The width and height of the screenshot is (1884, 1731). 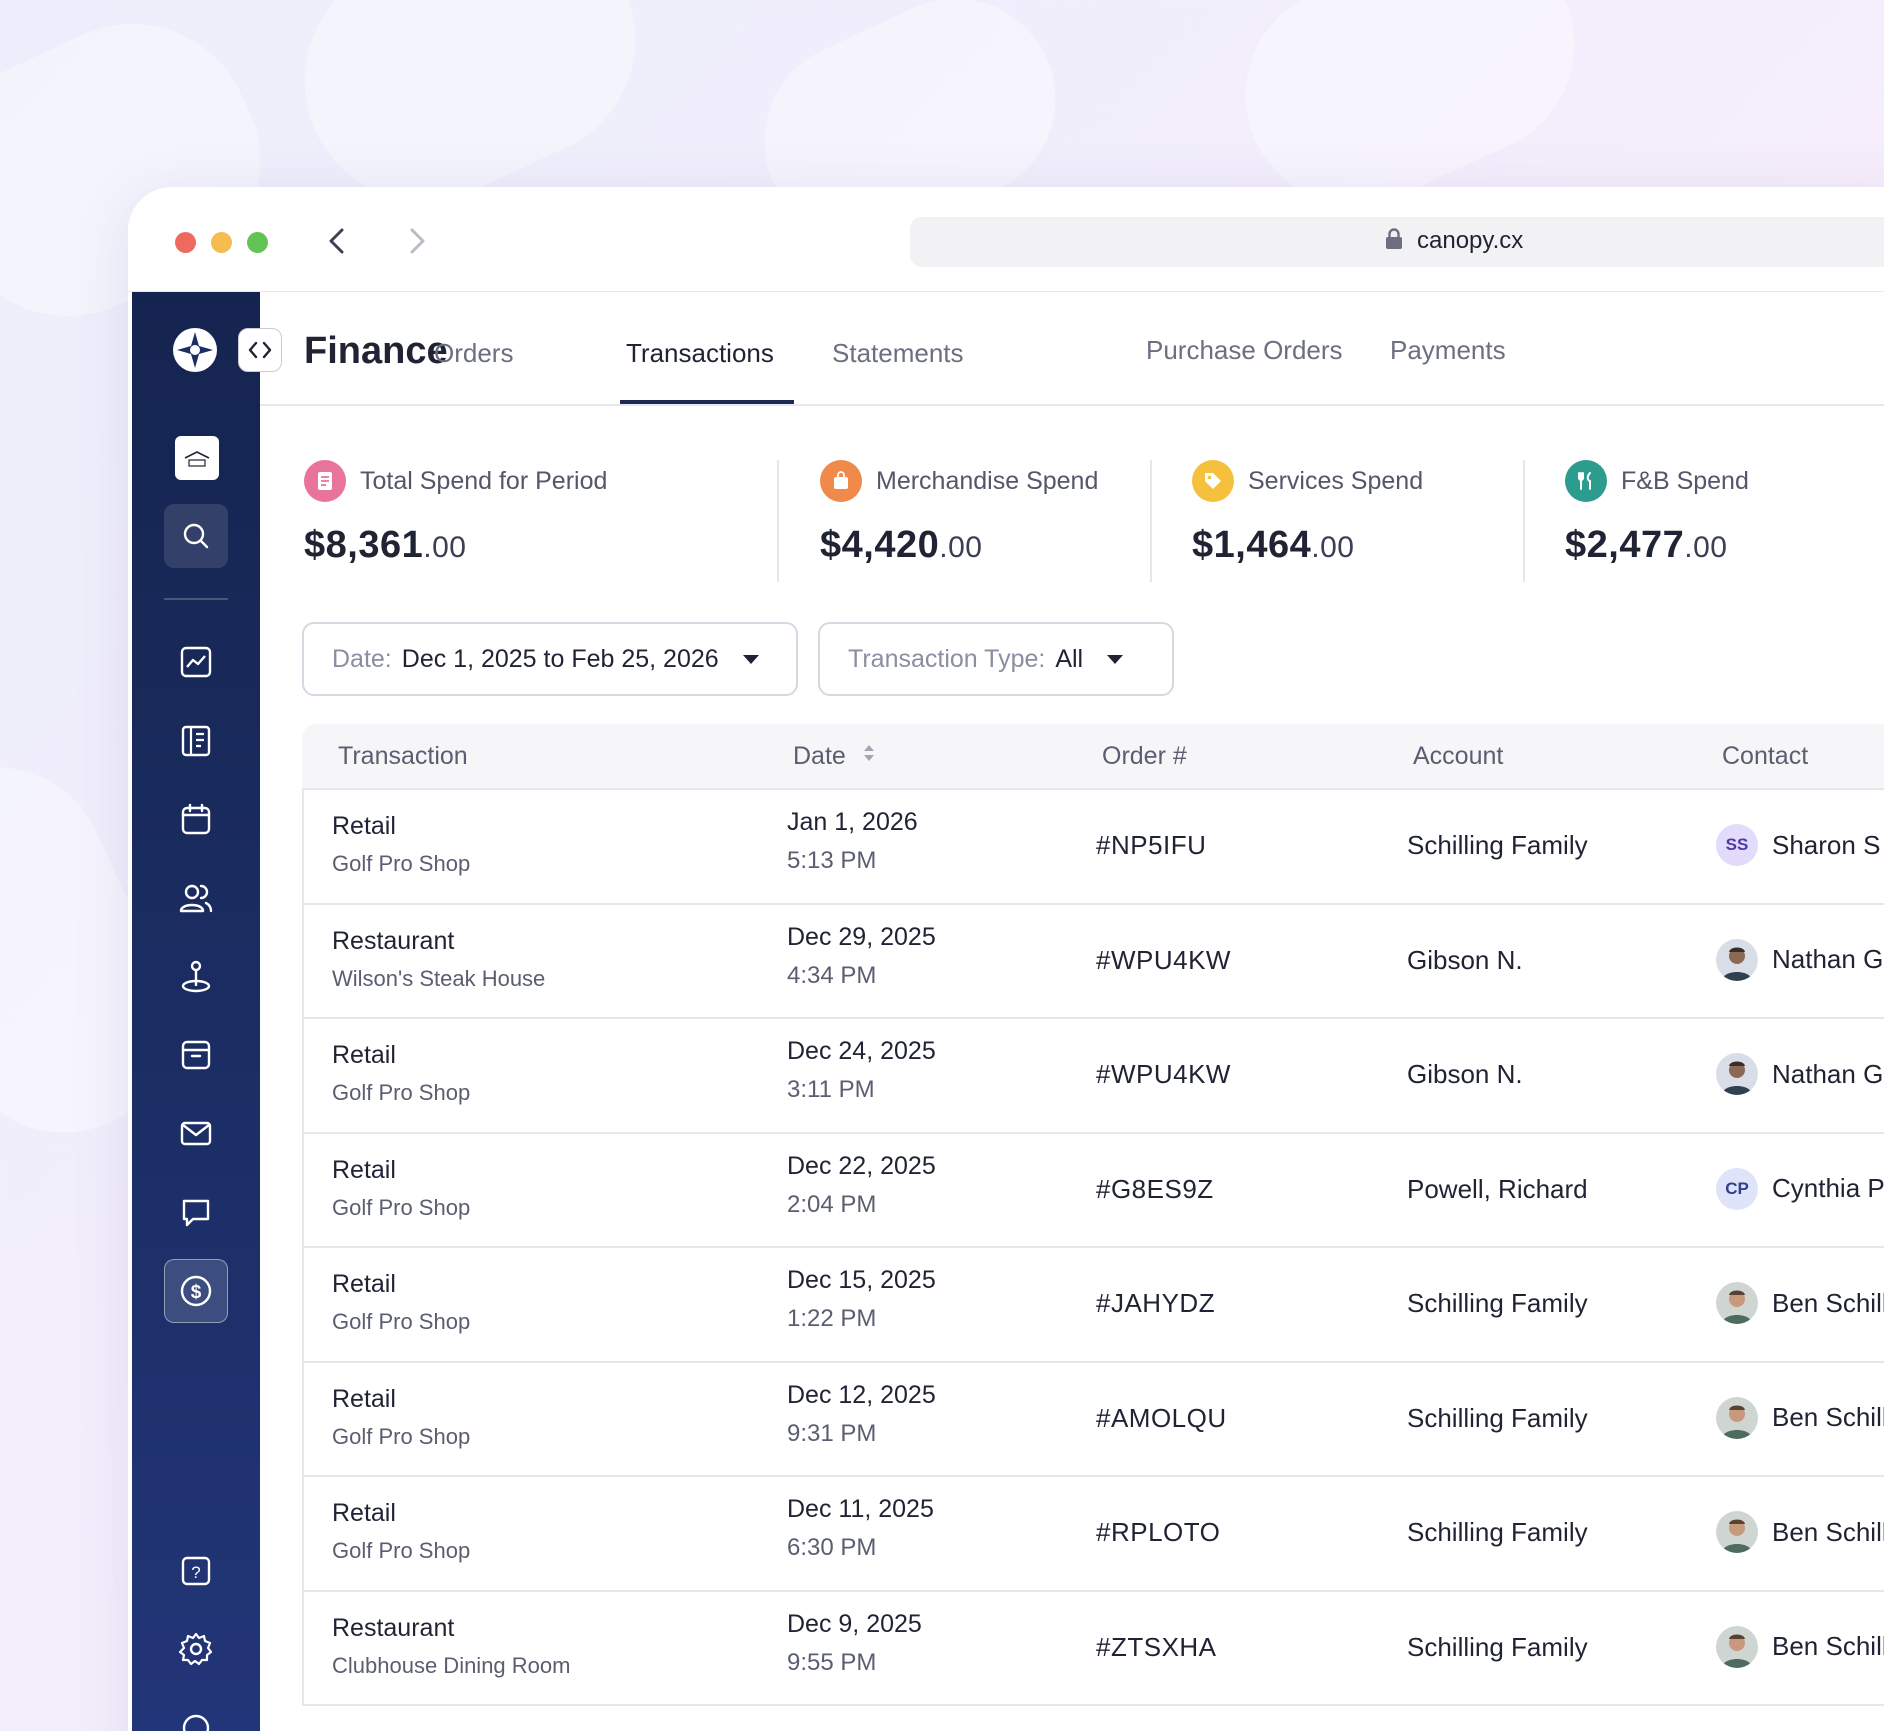 What do you see at coordinates (196, 1011) in the screenshot?
I see `sidebar: $ ?` at bounding box center [196, 1011].